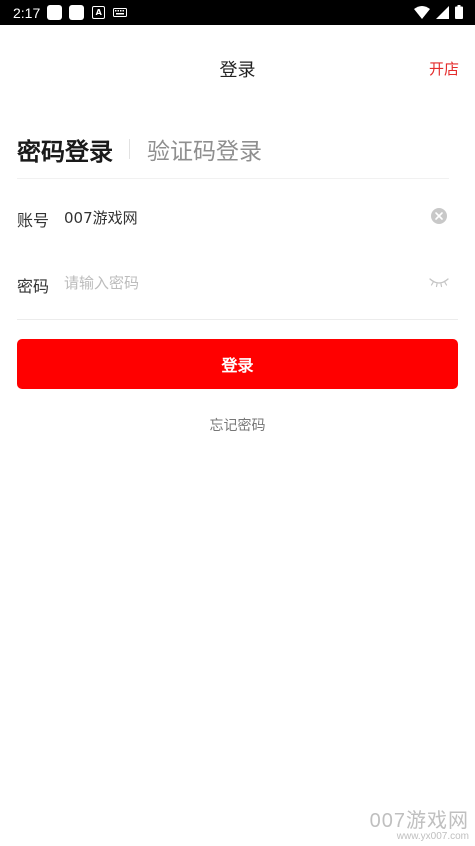 The height and width of the screenshot is (846, 475). What do you see at coordinates (439, 281) in the screenshot?
I see `eye-closed-icon` at bounding box center [439, 281].